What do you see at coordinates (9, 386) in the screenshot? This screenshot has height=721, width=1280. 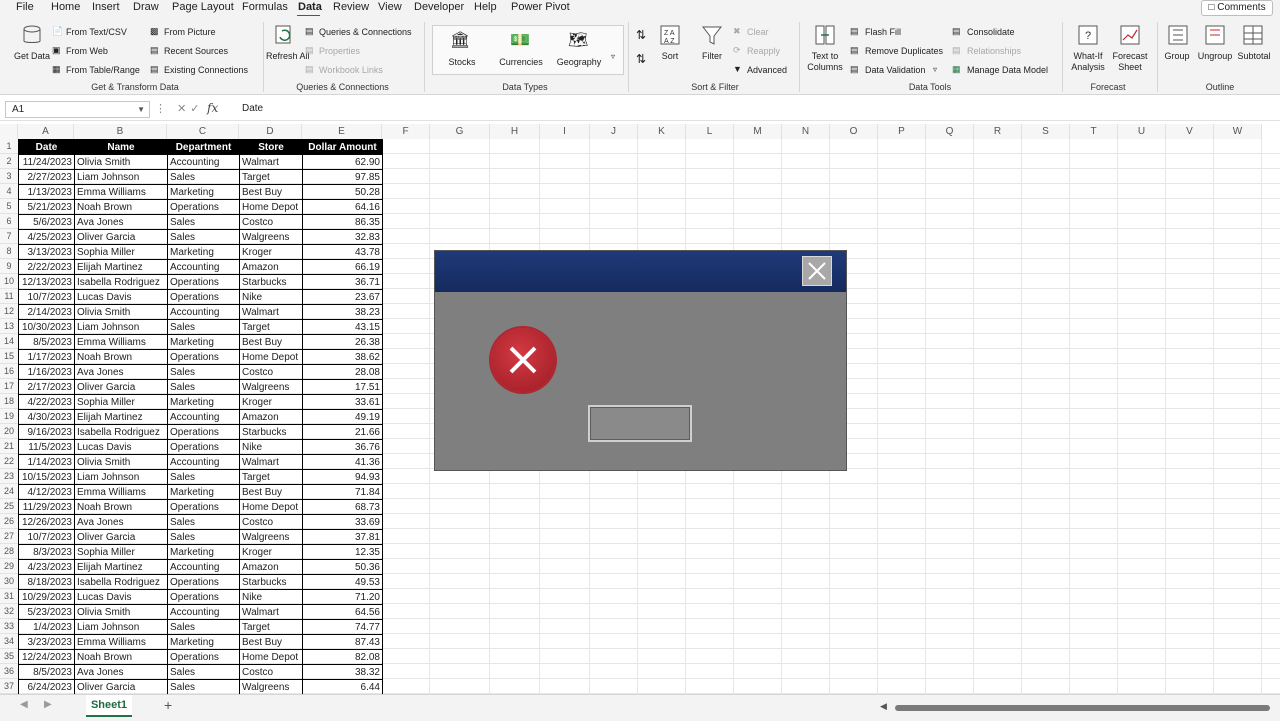 I see `row-header: 17` at bounding box center [9, 386].